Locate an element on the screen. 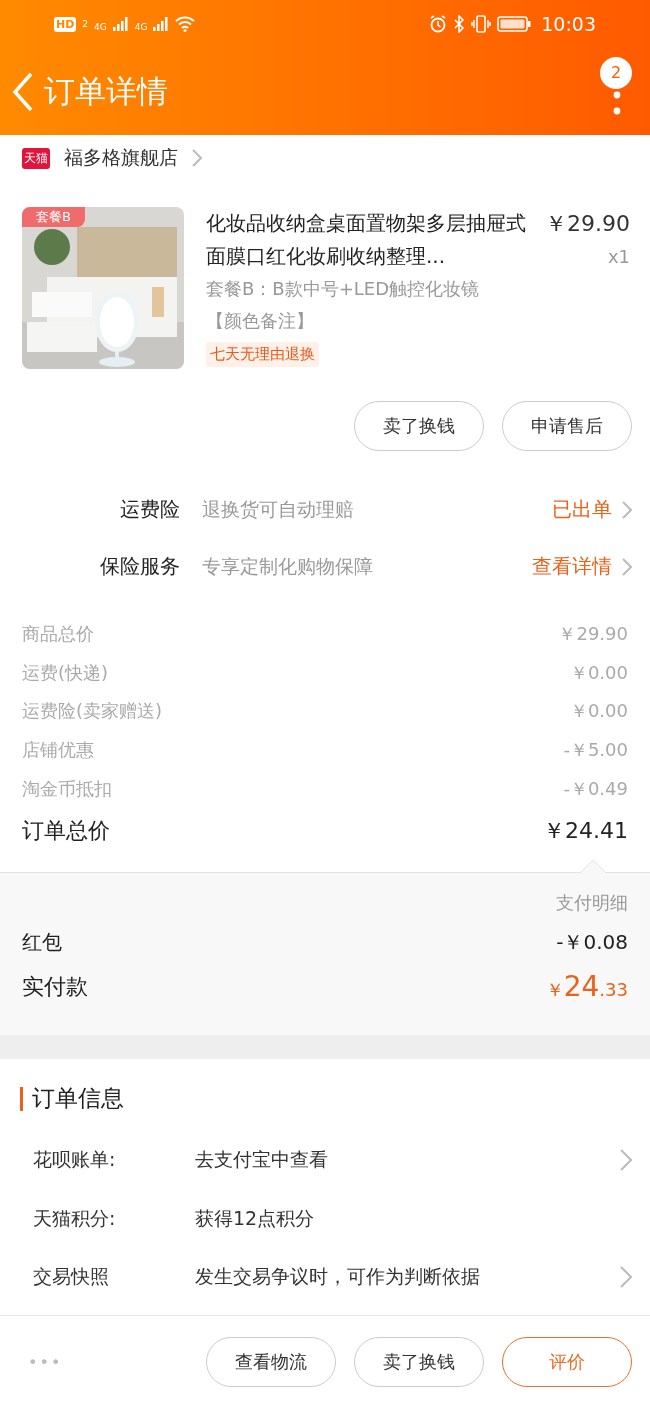 Image resolution: width=650 pixels, height=1408 pixels. more-icon is located at coordinates (617, 103).